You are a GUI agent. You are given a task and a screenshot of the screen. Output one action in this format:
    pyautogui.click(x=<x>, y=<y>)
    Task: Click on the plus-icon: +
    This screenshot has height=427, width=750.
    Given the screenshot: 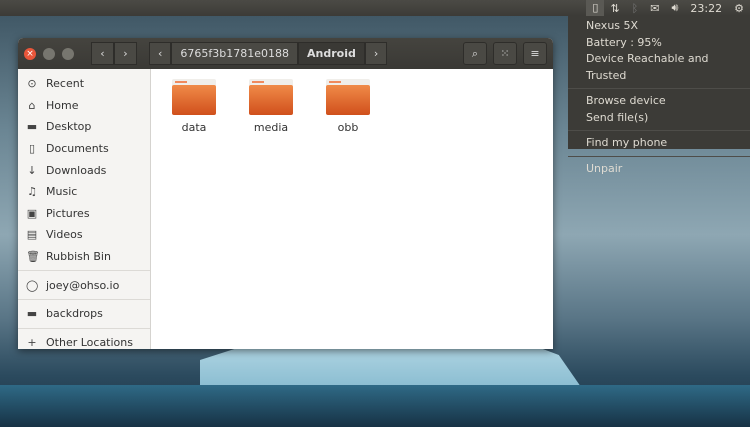 What is the action you would take?
    pyautogui.click(x=32, y=342)
    